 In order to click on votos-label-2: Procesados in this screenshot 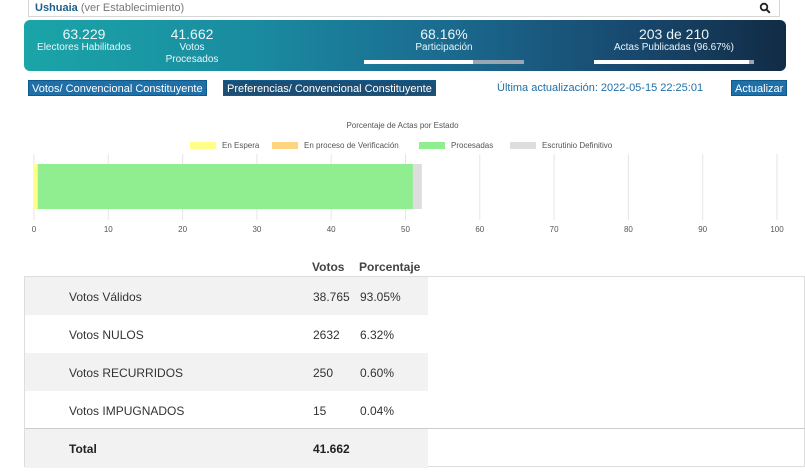, I will do `click(192, 59)`.